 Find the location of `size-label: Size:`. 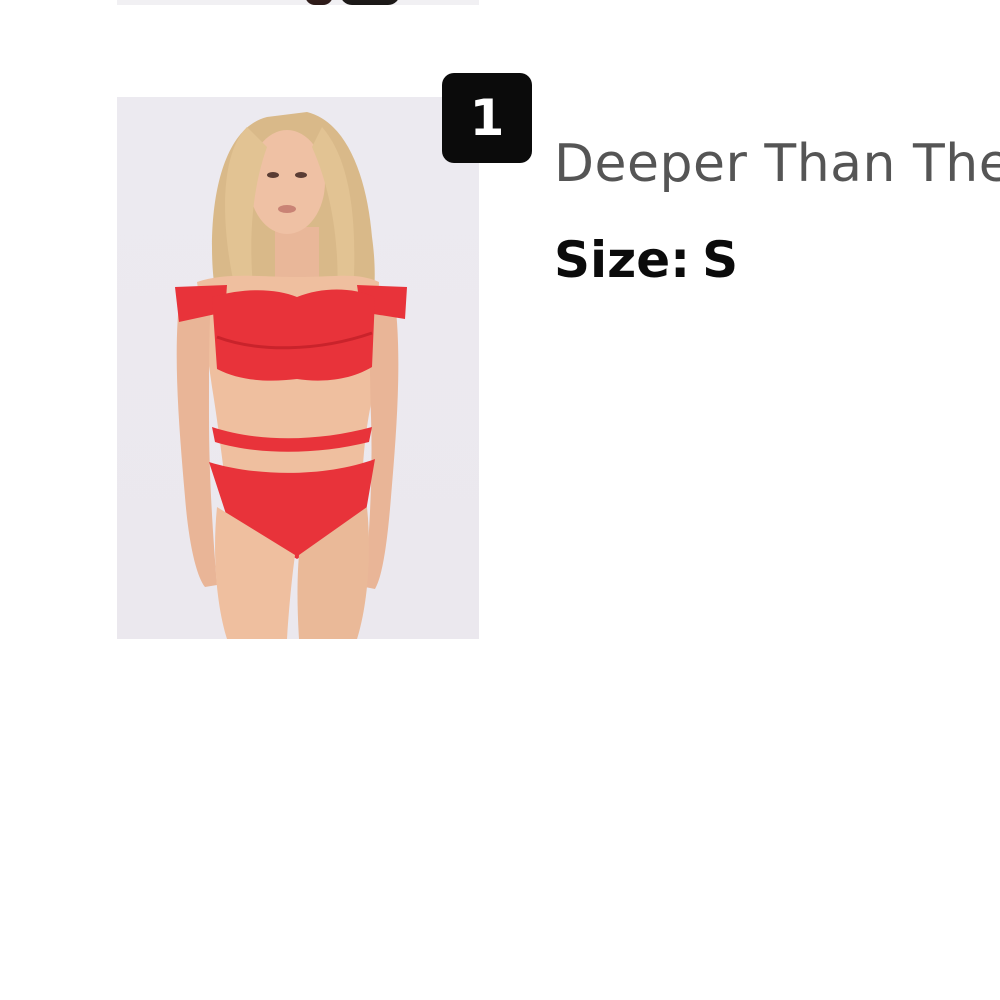

size-label: Size: is located at coordinates (622, 260).